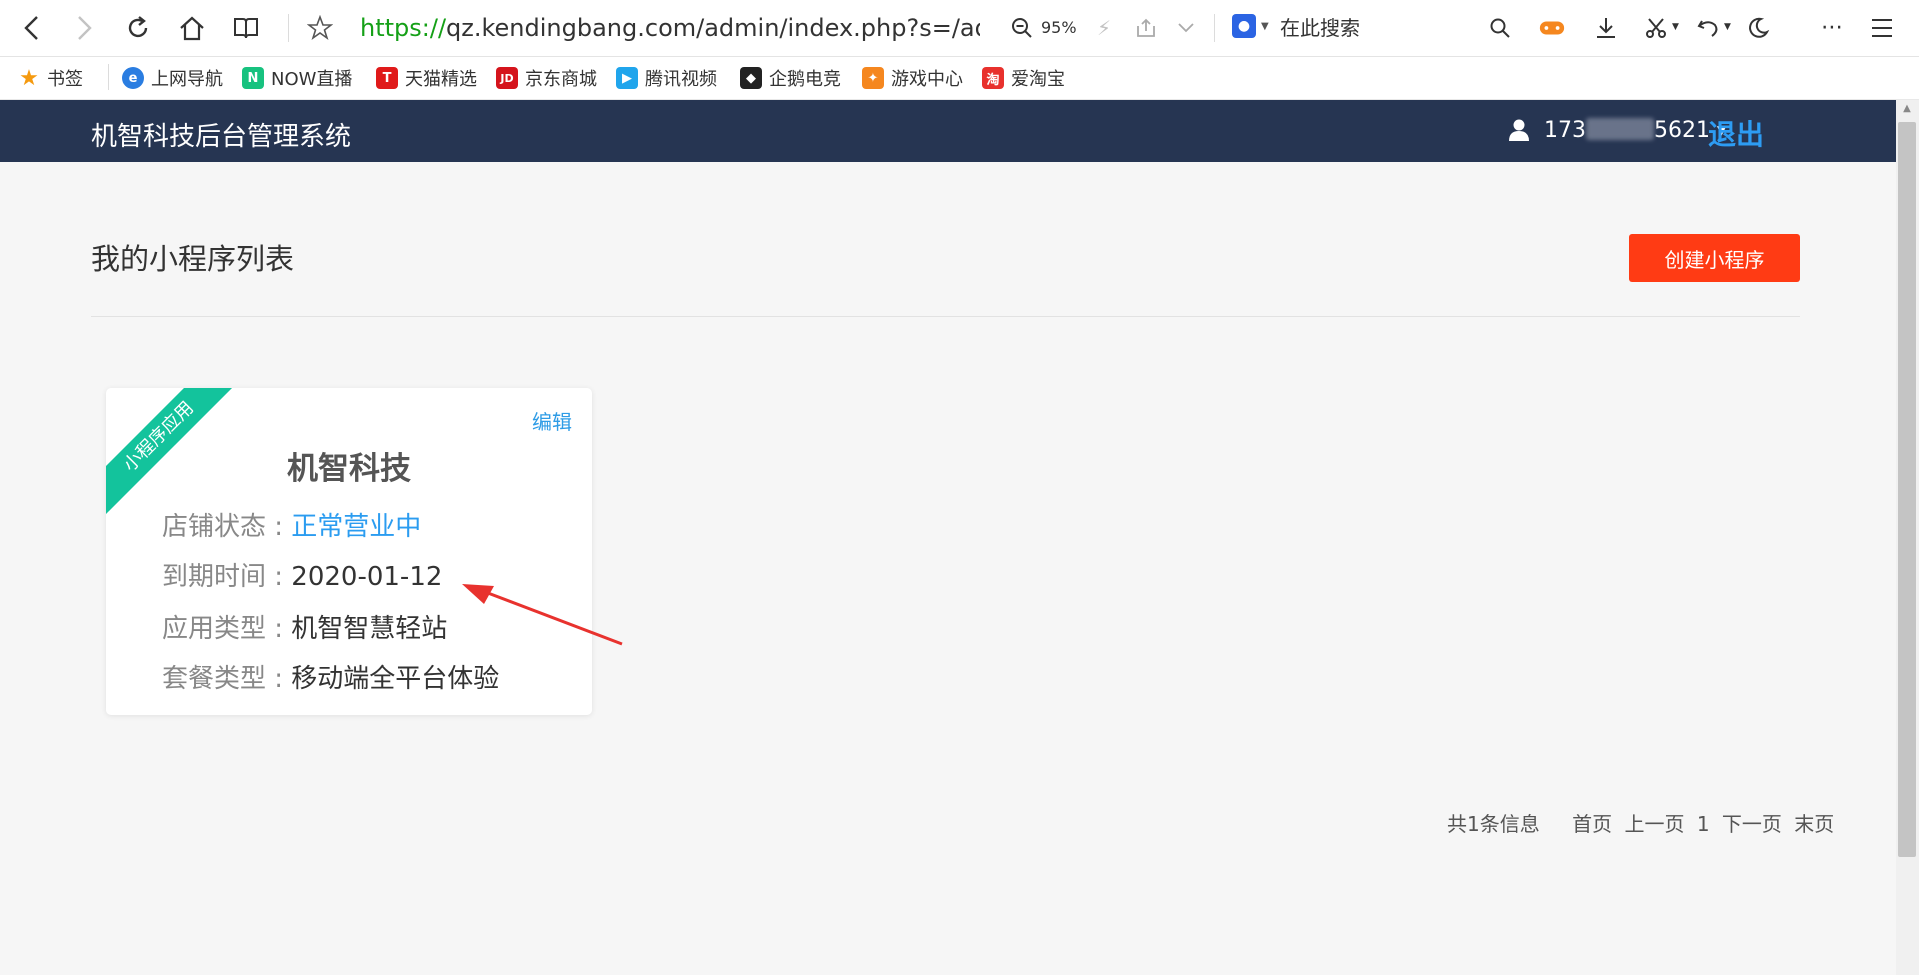  What do you see at coordinates (993, 78) in the screenshot?
I see `ai-taobao-icon: 淘` at bounding box center [993, 78].